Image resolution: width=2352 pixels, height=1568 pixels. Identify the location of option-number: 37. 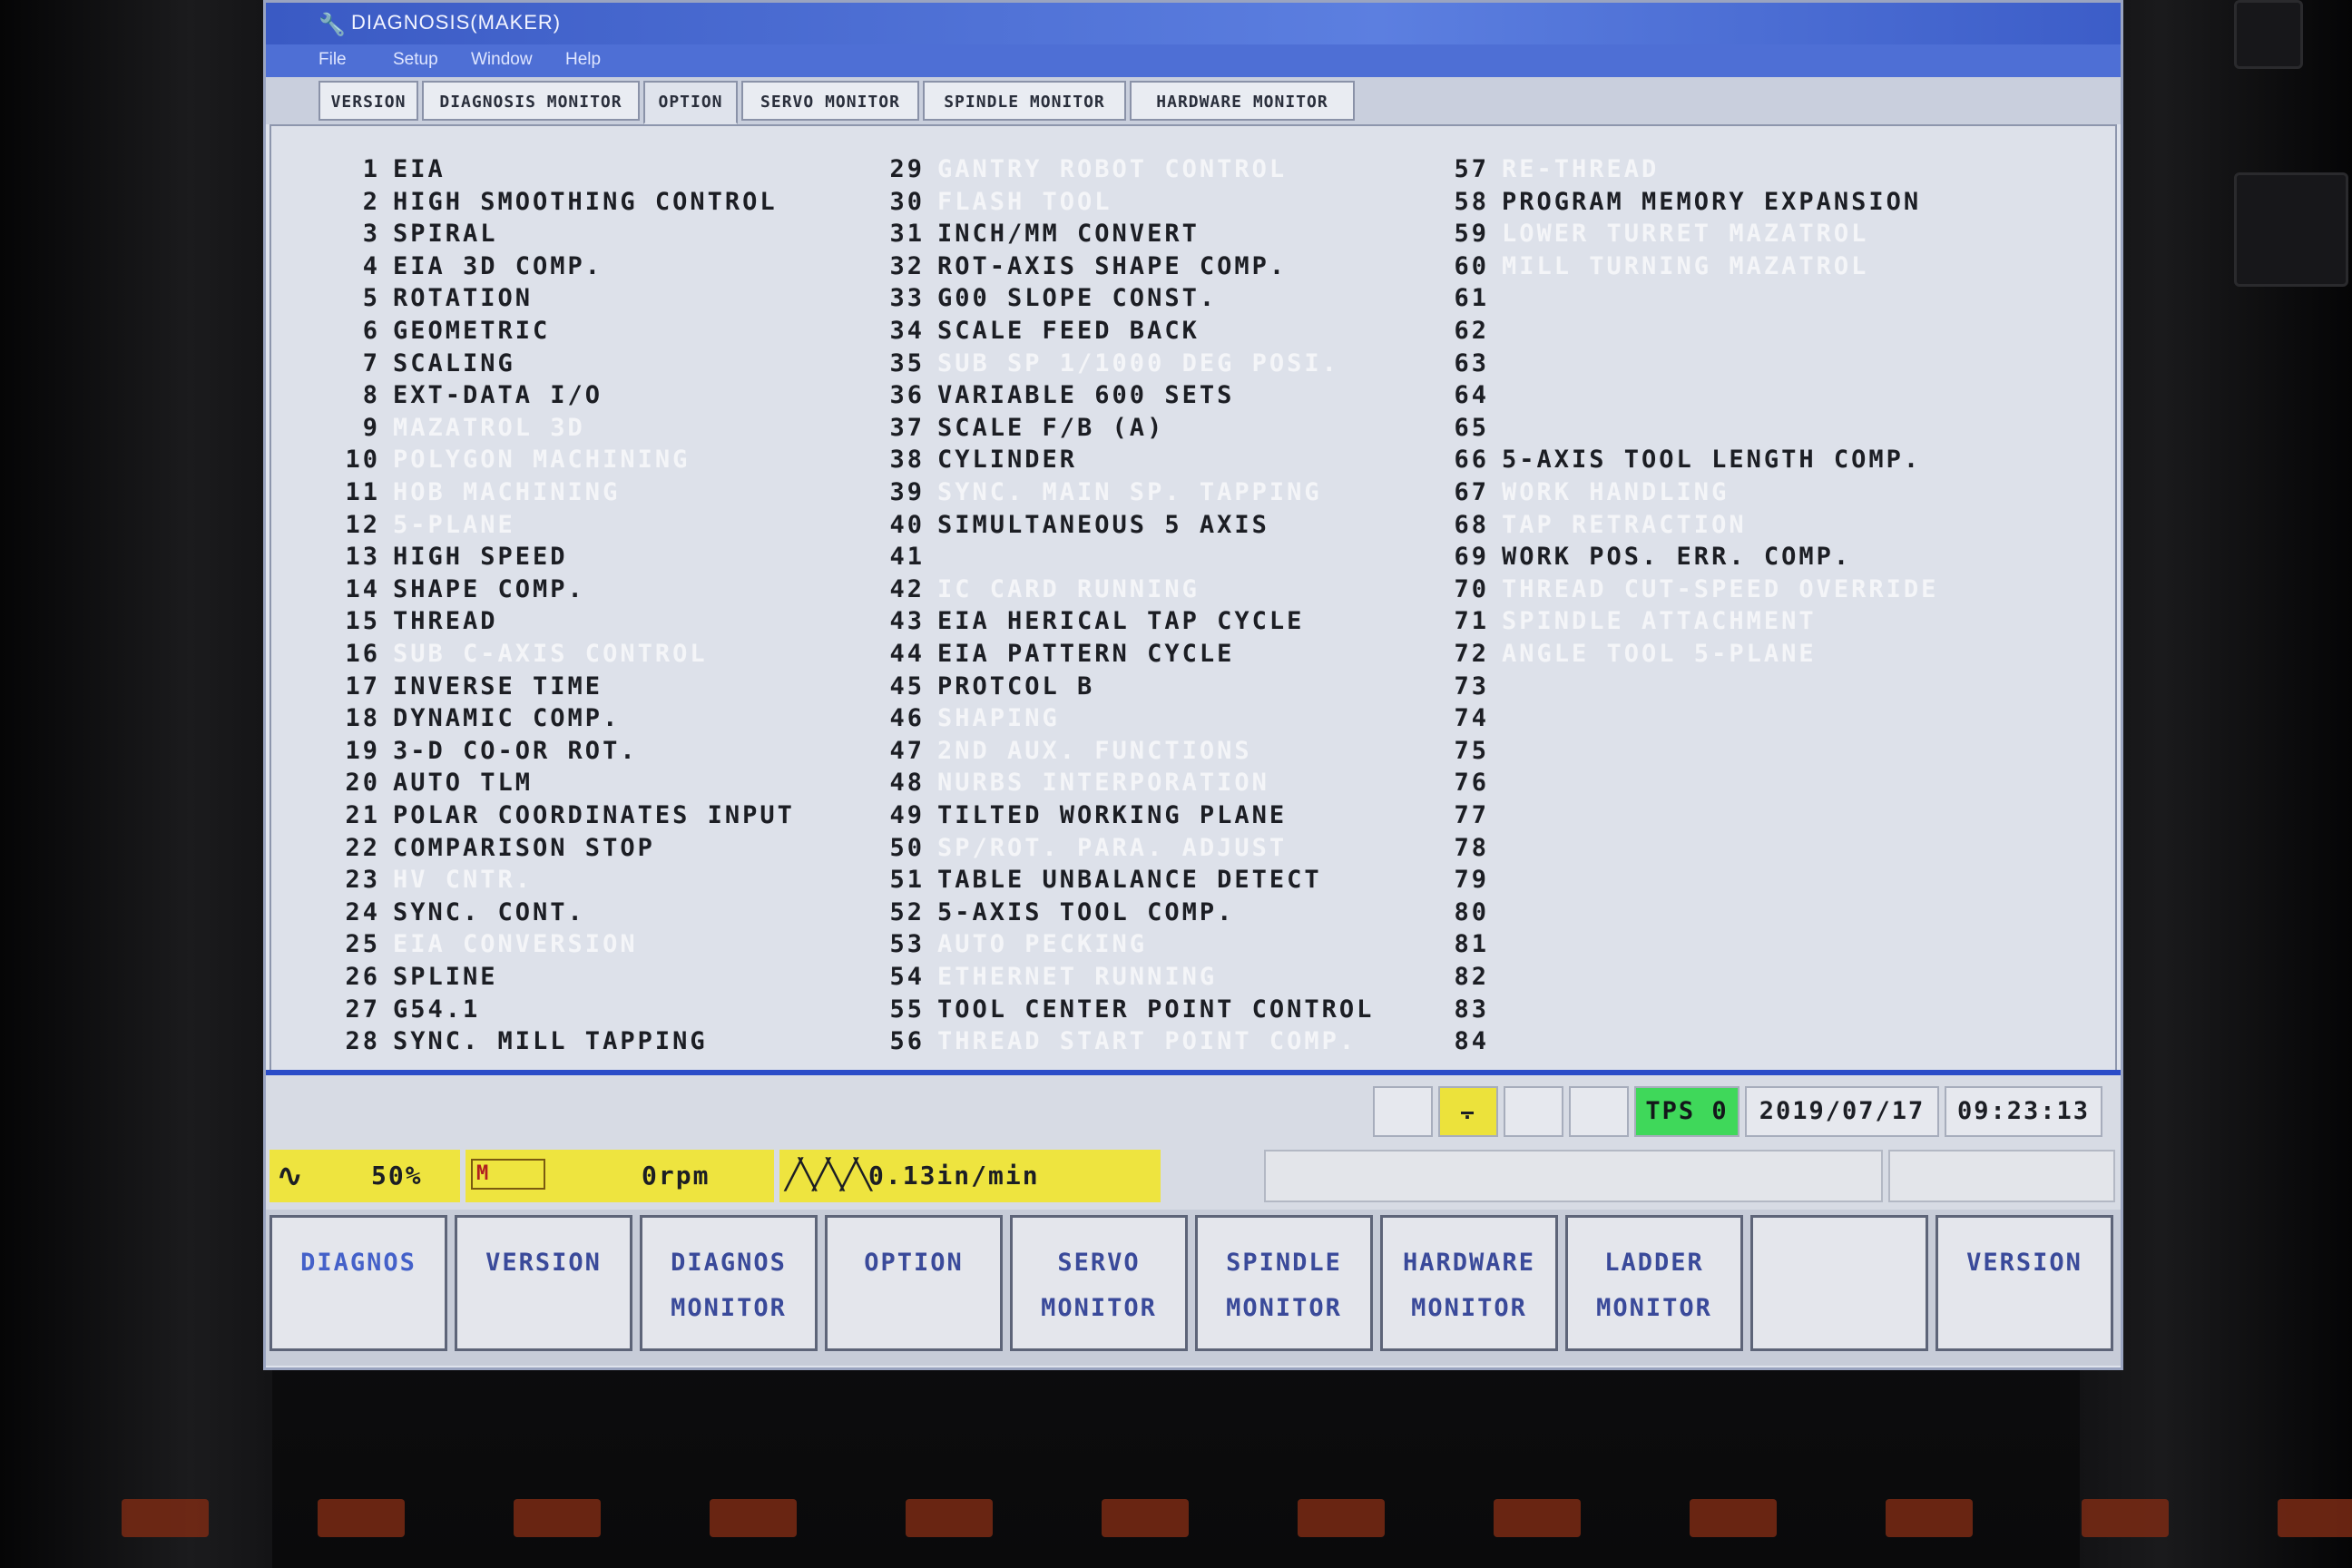
(907, 427).